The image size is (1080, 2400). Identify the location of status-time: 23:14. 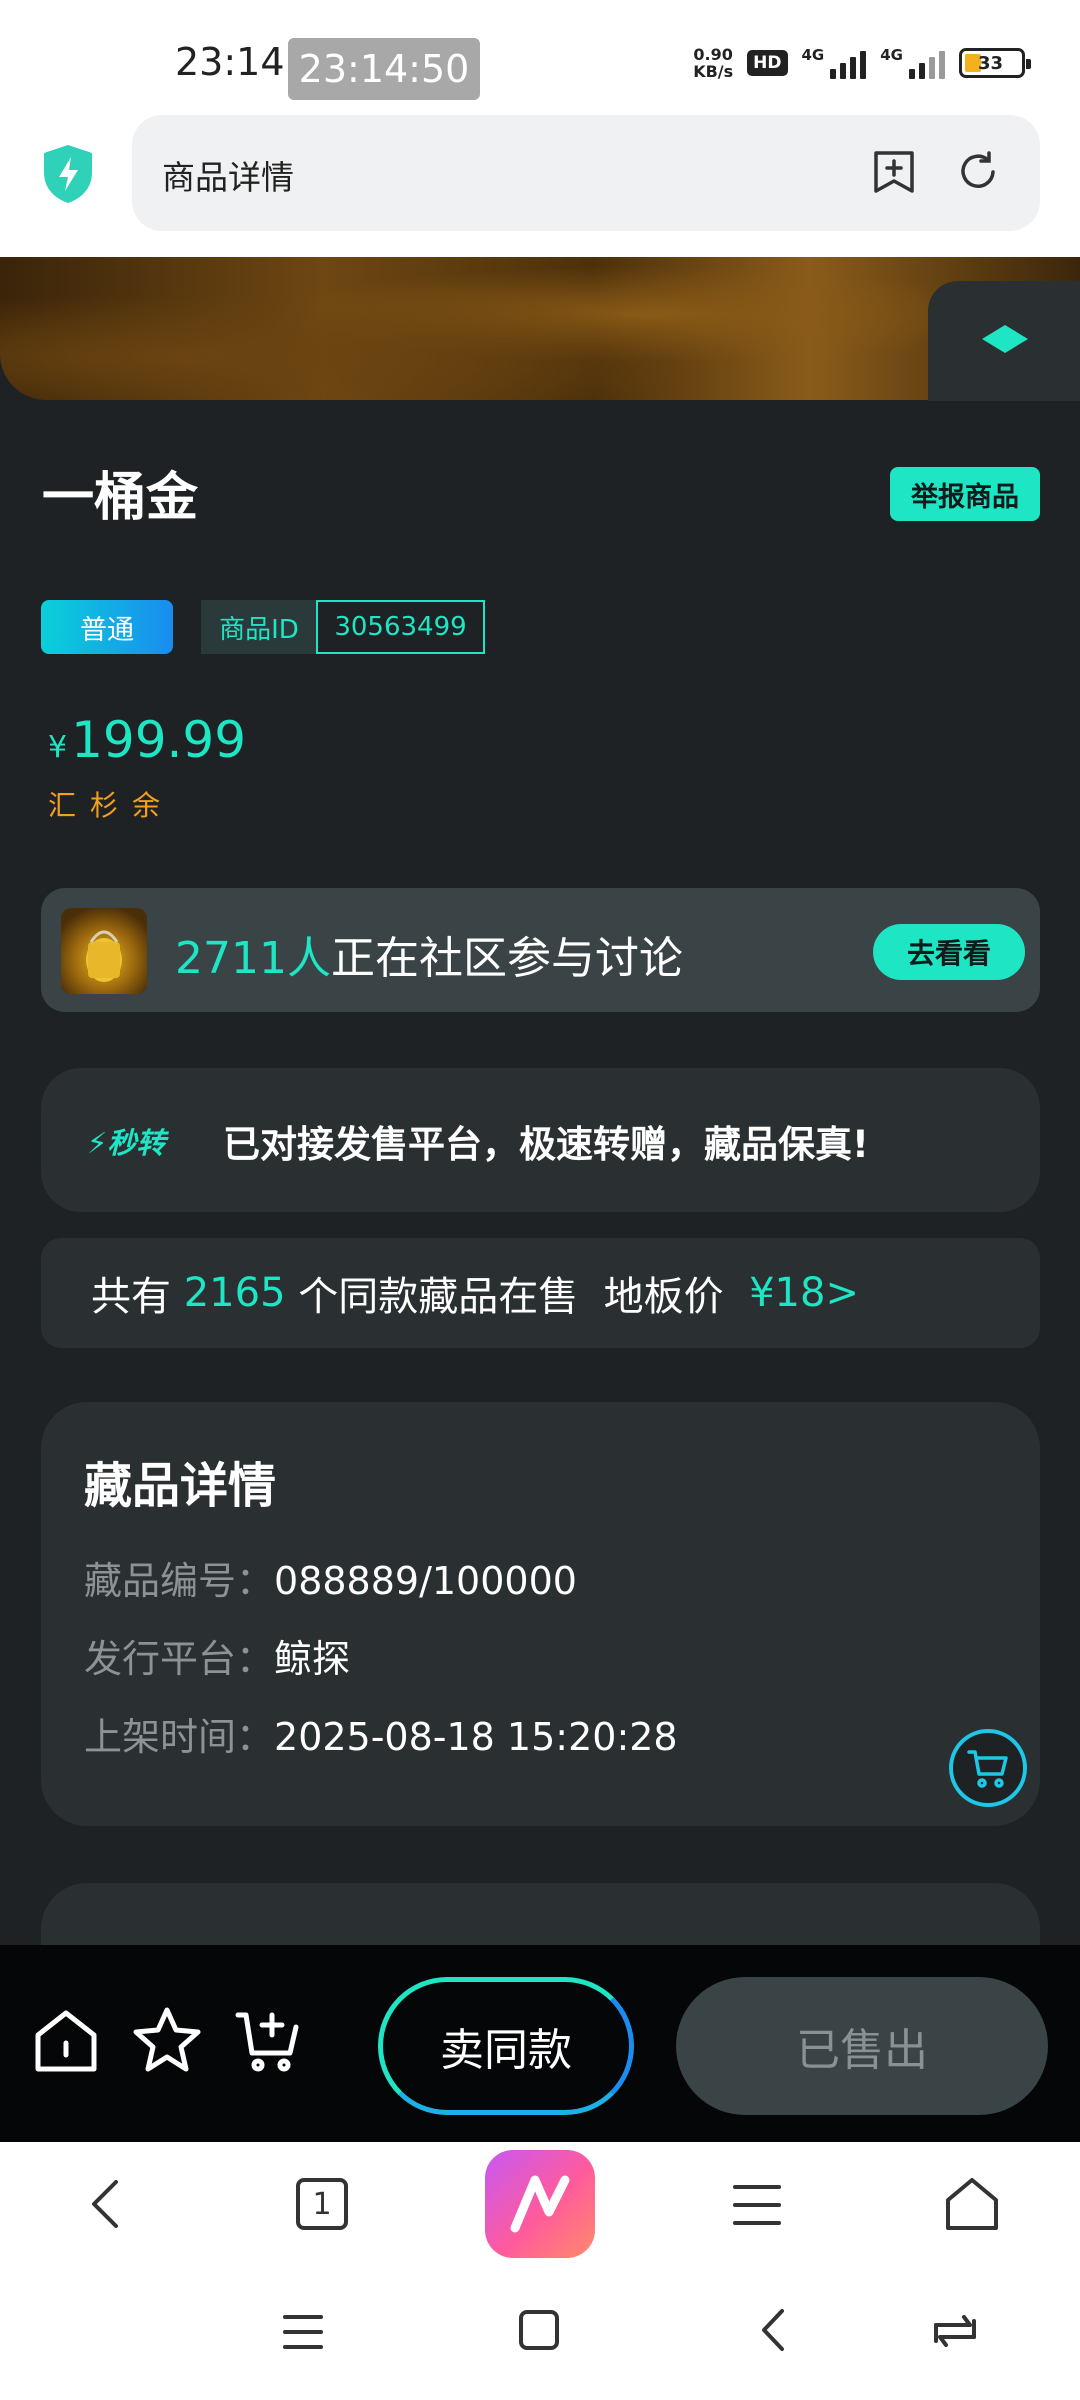
(230, 62).